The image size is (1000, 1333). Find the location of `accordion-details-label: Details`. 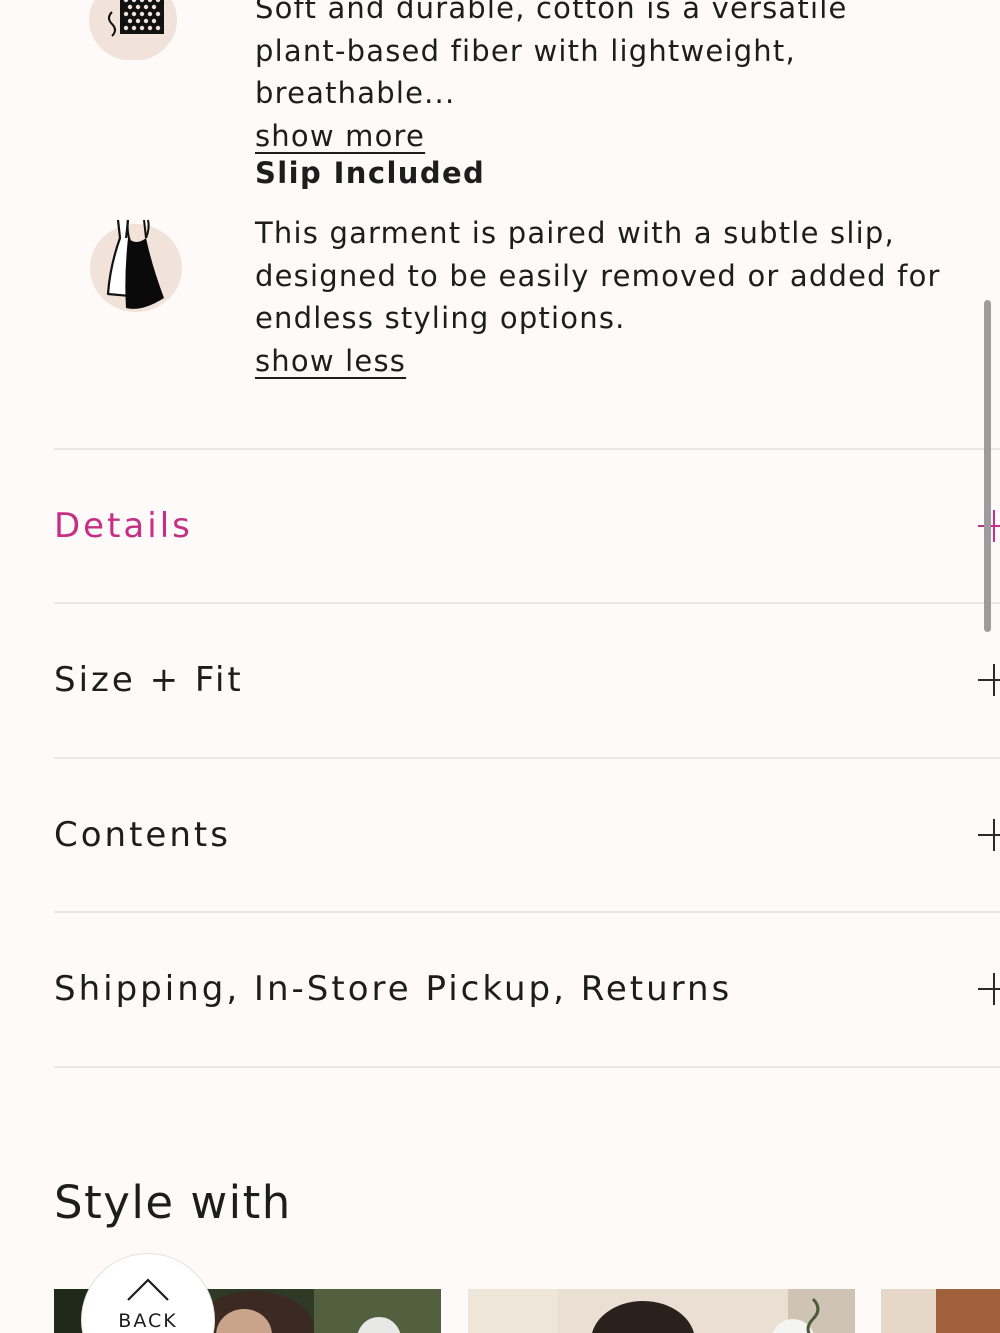

accordion-details-label: Details is located at coordinates (123, 526).